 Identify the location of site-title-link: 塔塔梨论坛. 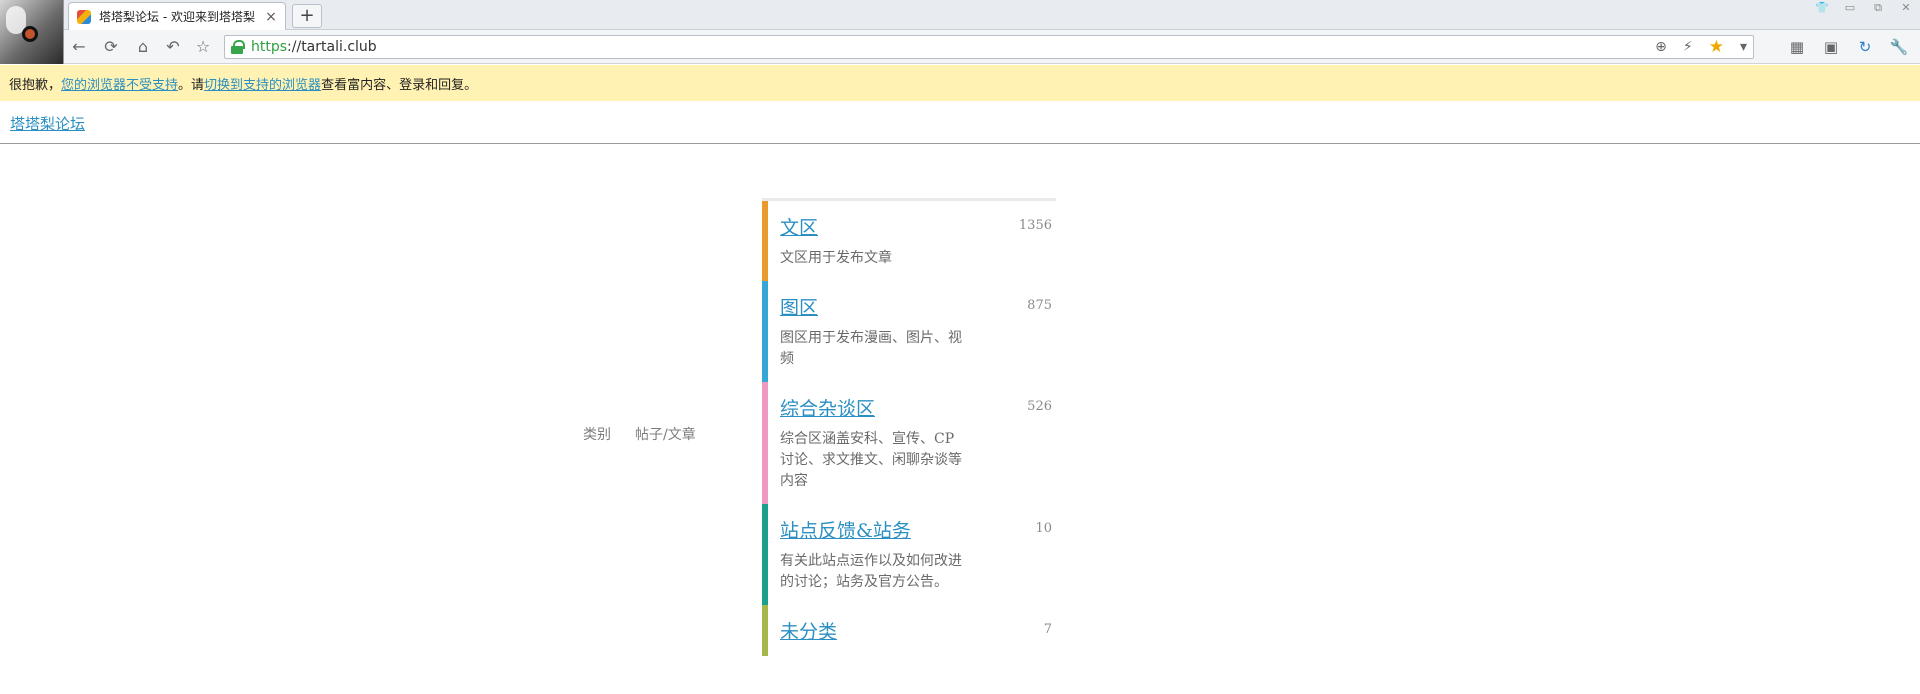
(47, 123).